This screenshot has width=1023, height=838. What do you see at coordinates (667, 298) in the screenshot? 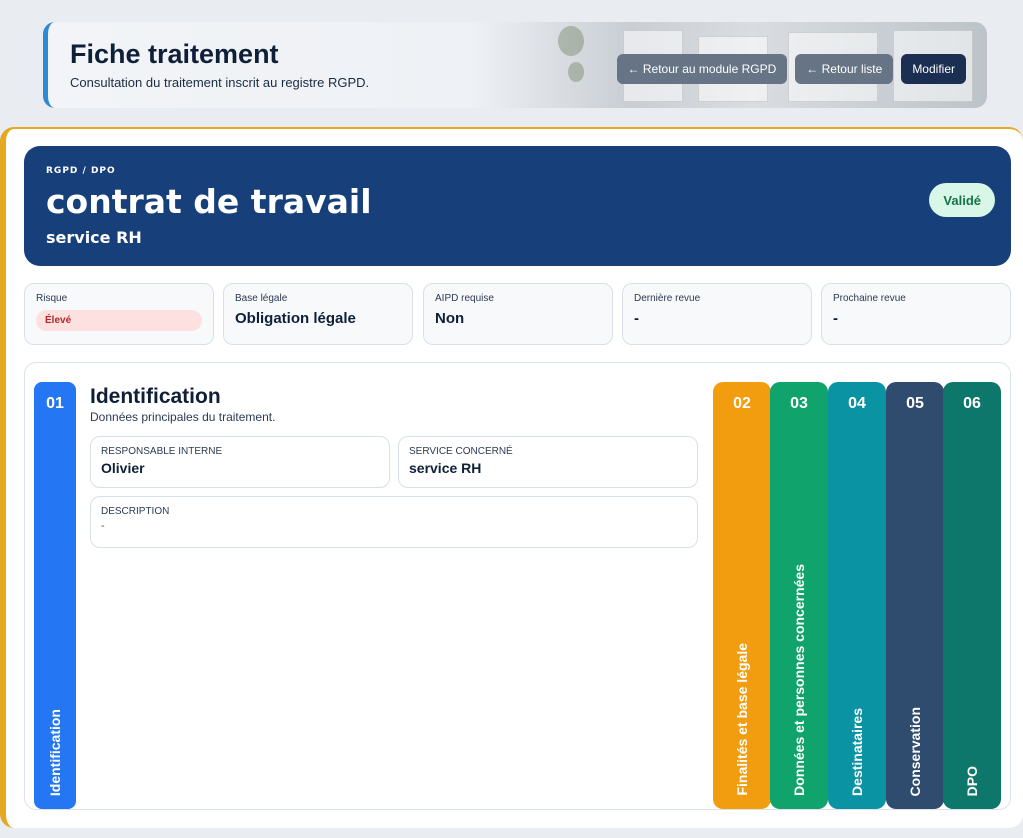
I see `stat-label: Dernière revue` at bounding box center [667, 298].